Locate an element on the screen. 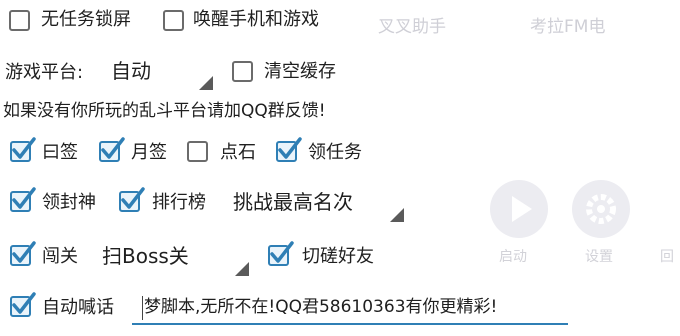 This screenshot has width=680, height=336. spar-friend-checkbox is located at coordinates (281, 253).